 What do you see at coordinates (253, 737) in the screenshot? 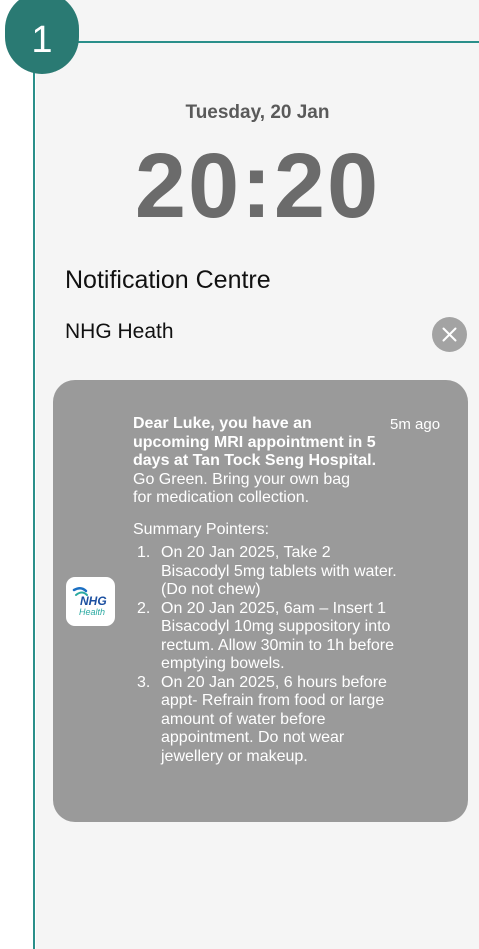
I see `list-item-line: appointment. Do not wear` at bounding box center [253, 737].